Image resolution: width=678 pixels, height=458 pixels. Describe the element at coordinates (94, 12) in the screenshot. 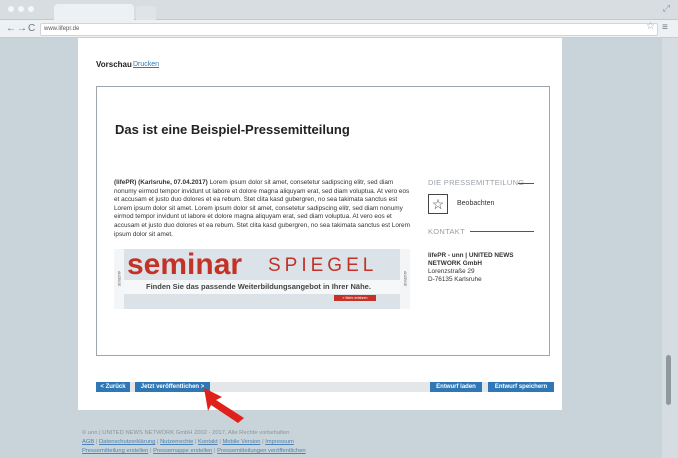

I see `browser-tab` at that location.